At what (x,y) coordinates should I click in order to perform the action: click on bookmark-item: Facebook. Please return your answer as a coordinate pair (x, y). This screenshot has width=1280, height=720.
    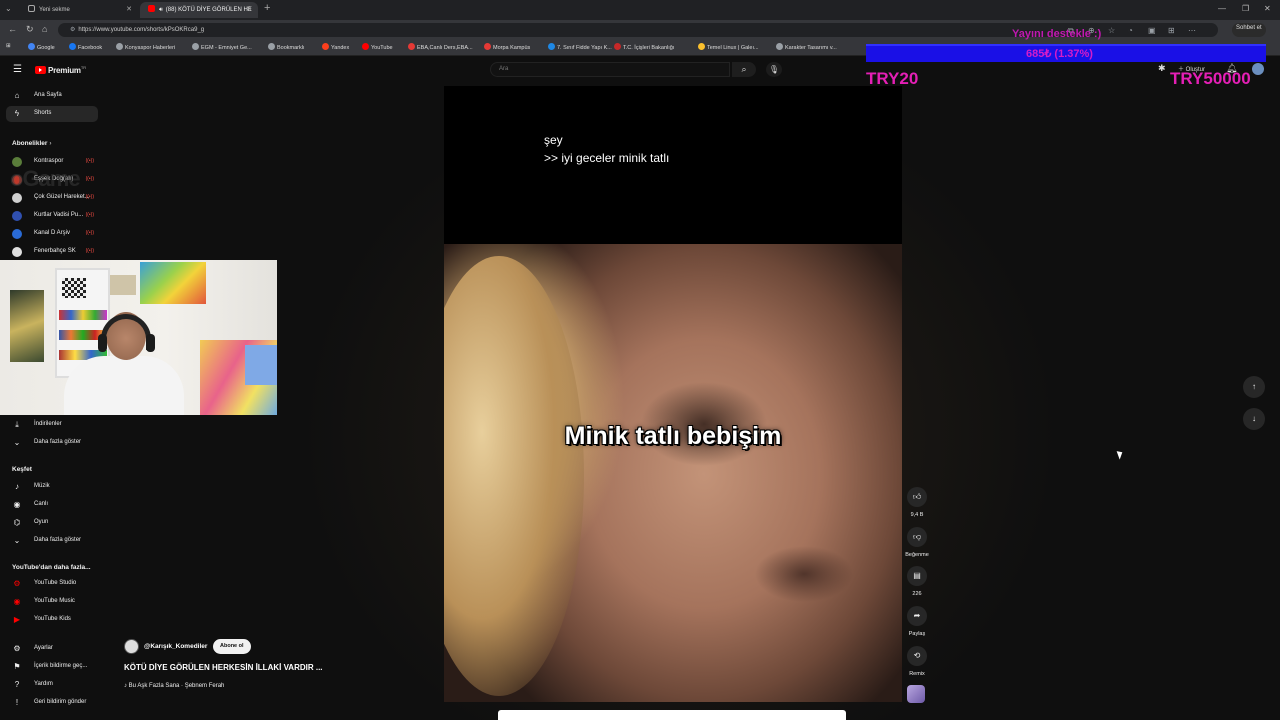
    Looking at the image, I should click on (85, 47).